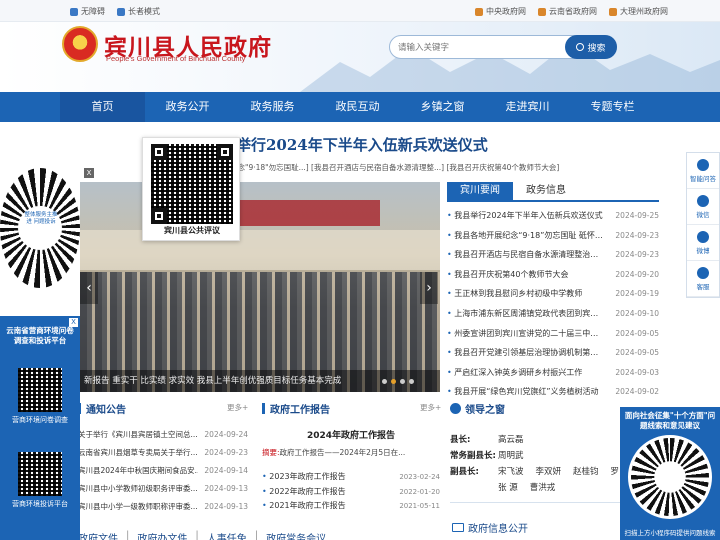 This screenshot has height=540, width=720. Describe the element at coordinates (187, 107) in the screenshot. I see `nav-gov-affairs-open: 政务公开` at that location.